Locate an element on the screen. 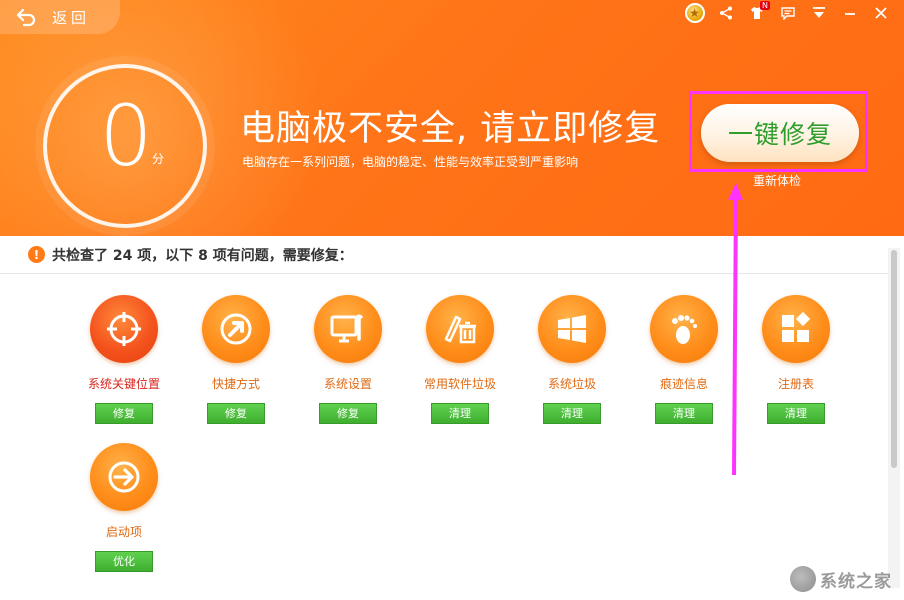  share-icon is located at coordinates (725, 13).